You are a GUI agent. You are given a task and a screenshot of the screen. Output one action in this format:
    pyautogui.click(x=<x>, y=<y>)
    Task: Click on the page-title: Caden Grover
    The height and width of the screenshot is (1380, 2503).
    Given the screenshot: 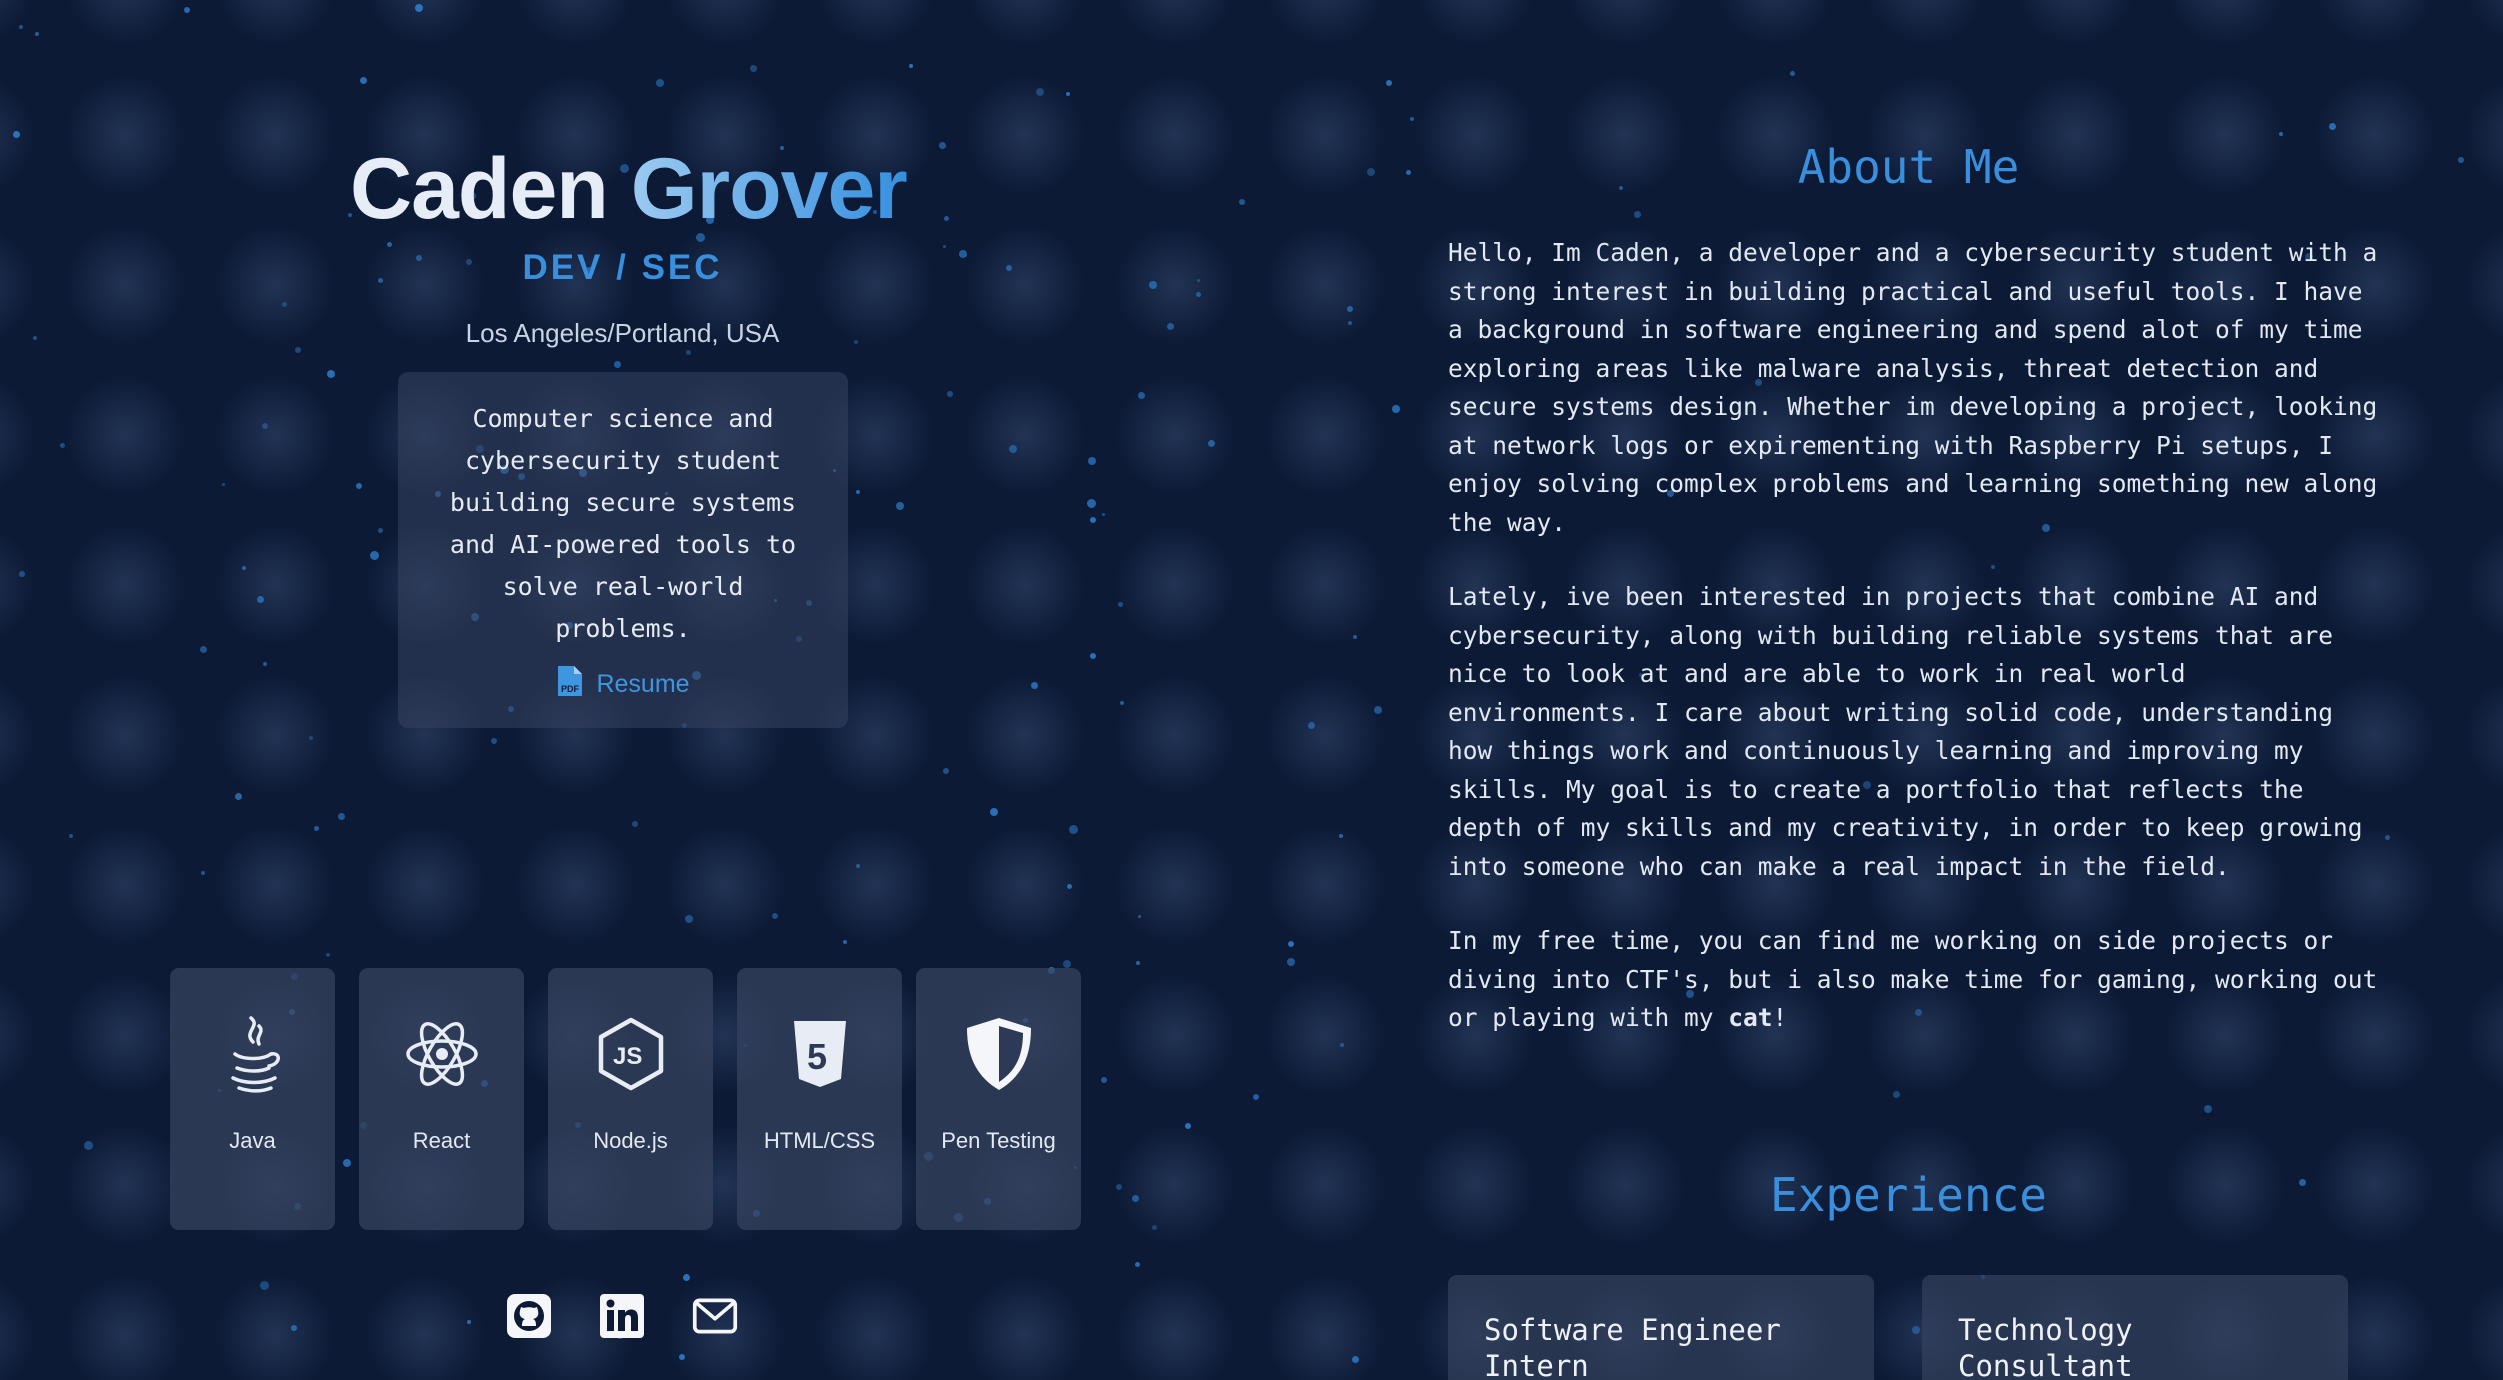 What is the action you would take?
    pyautogui.click(x=629, y=189)
    